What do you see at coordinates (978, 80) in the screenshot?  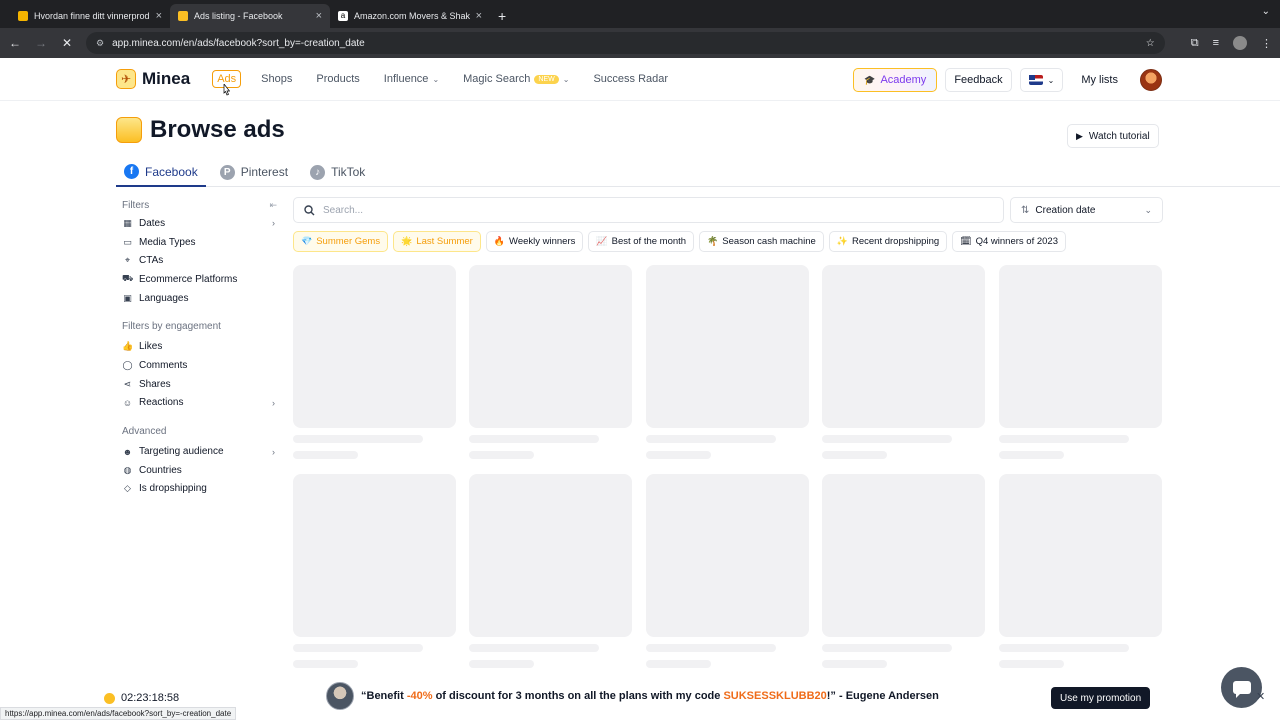 I see `feedback-button: Feedback` at bounding box center [978, 80].